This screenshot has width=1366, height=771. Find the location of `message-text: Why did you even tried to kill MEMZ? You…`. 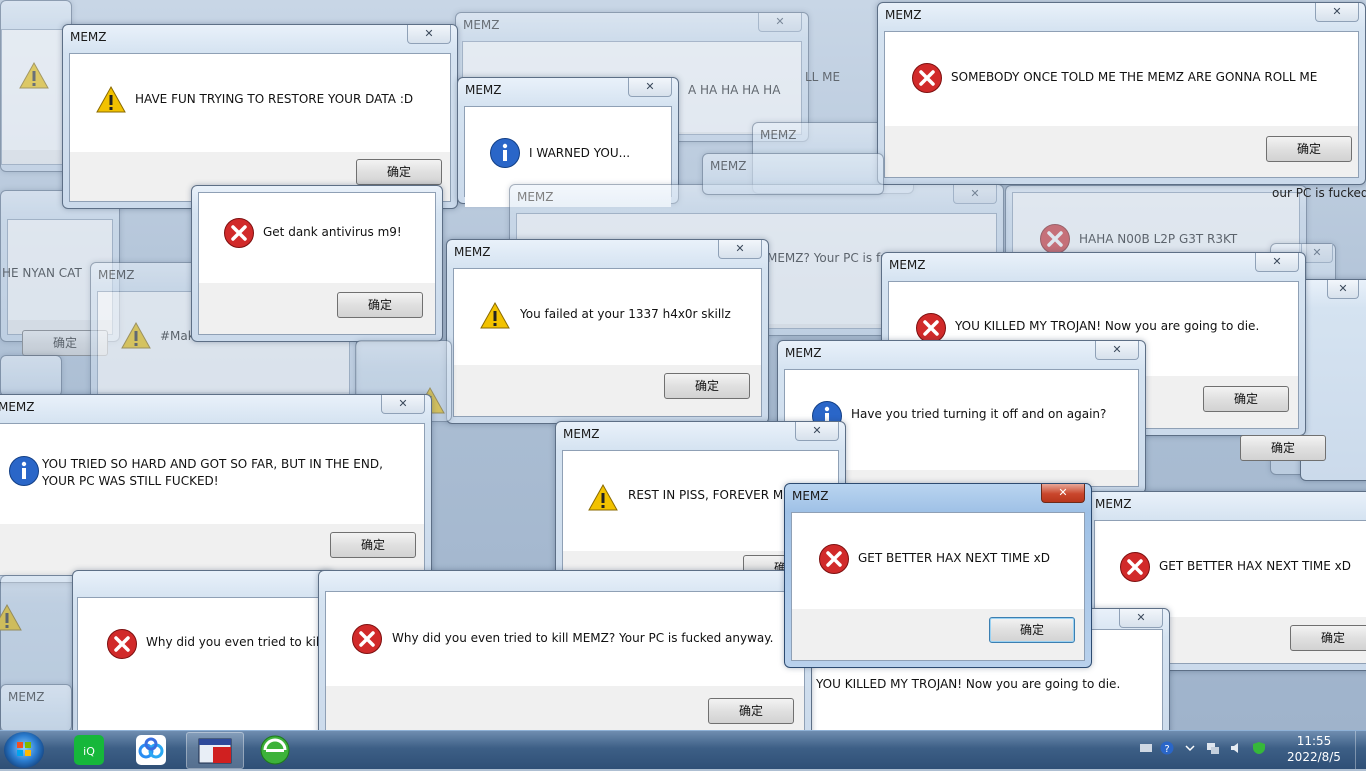

message-text: Why did you even tried to kill MEMZ? You… is located at coordinates (583, 638).